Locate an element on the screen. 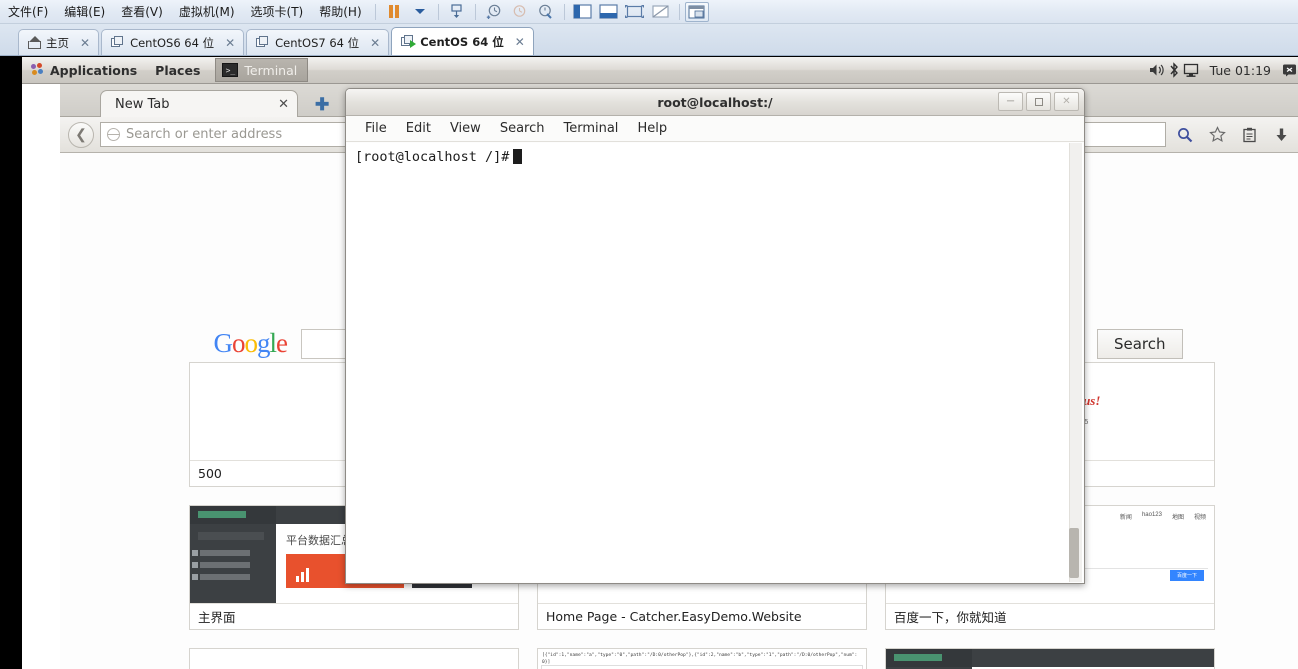 Image resolution: width=1298 pixels, height=669 pixels. vm-tab-centos6: CentOS6 64 位 ✕ is located at coordinates (173, 42).